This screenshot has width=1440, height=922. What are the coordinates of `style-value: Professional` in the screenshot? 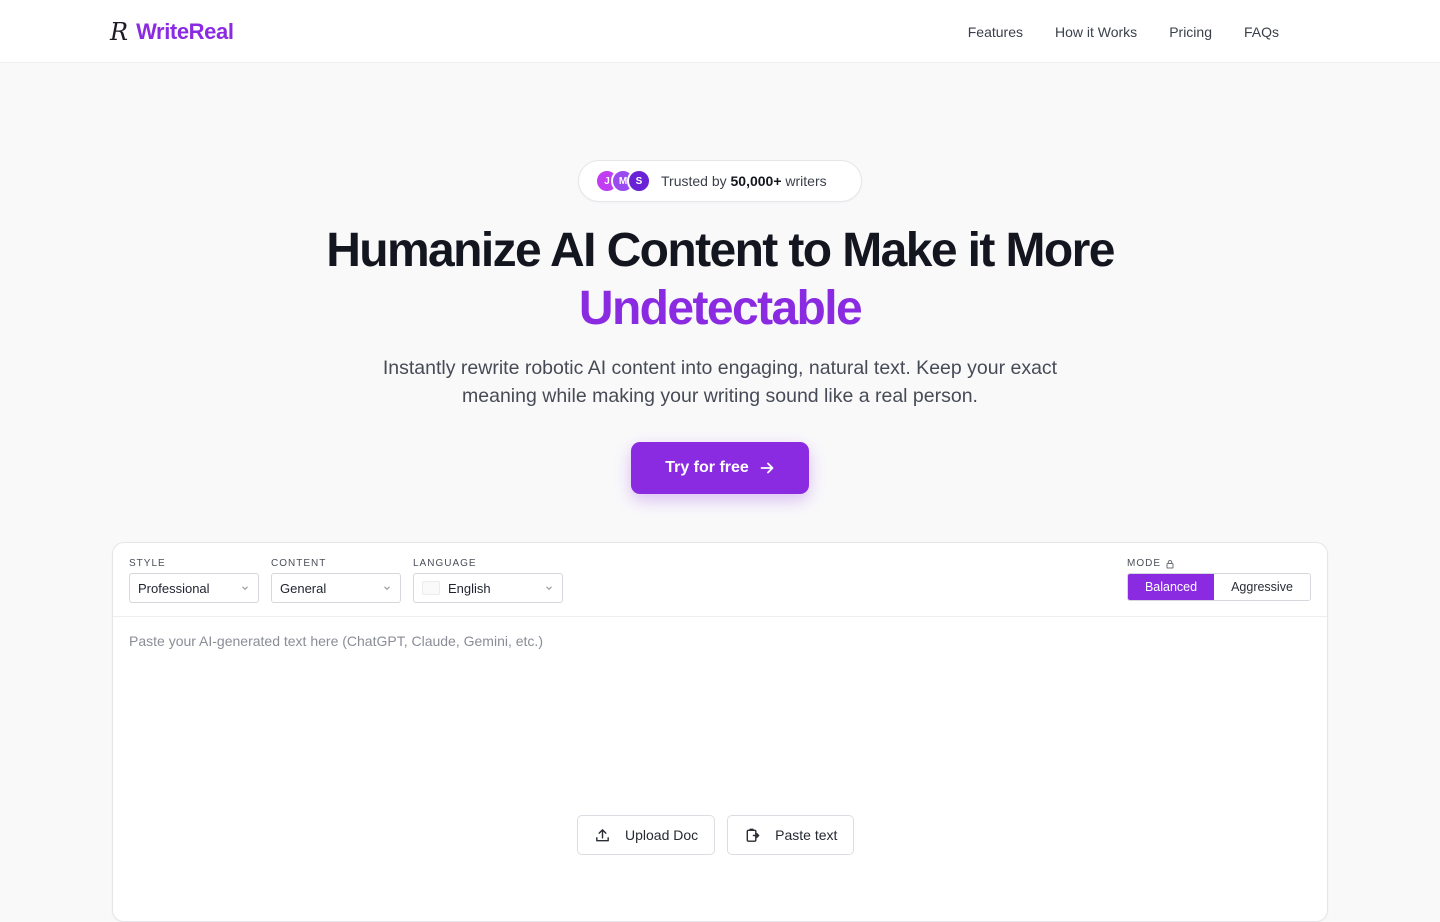 It's located at (174, 588).